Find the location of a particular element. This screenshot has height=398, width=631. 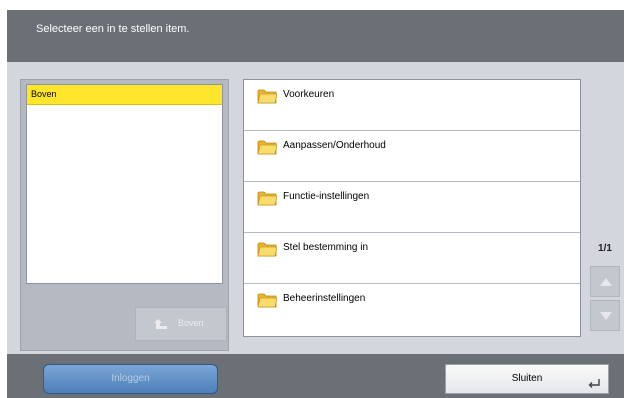

back-button-label: Boven is located at coordinates (191, 323).